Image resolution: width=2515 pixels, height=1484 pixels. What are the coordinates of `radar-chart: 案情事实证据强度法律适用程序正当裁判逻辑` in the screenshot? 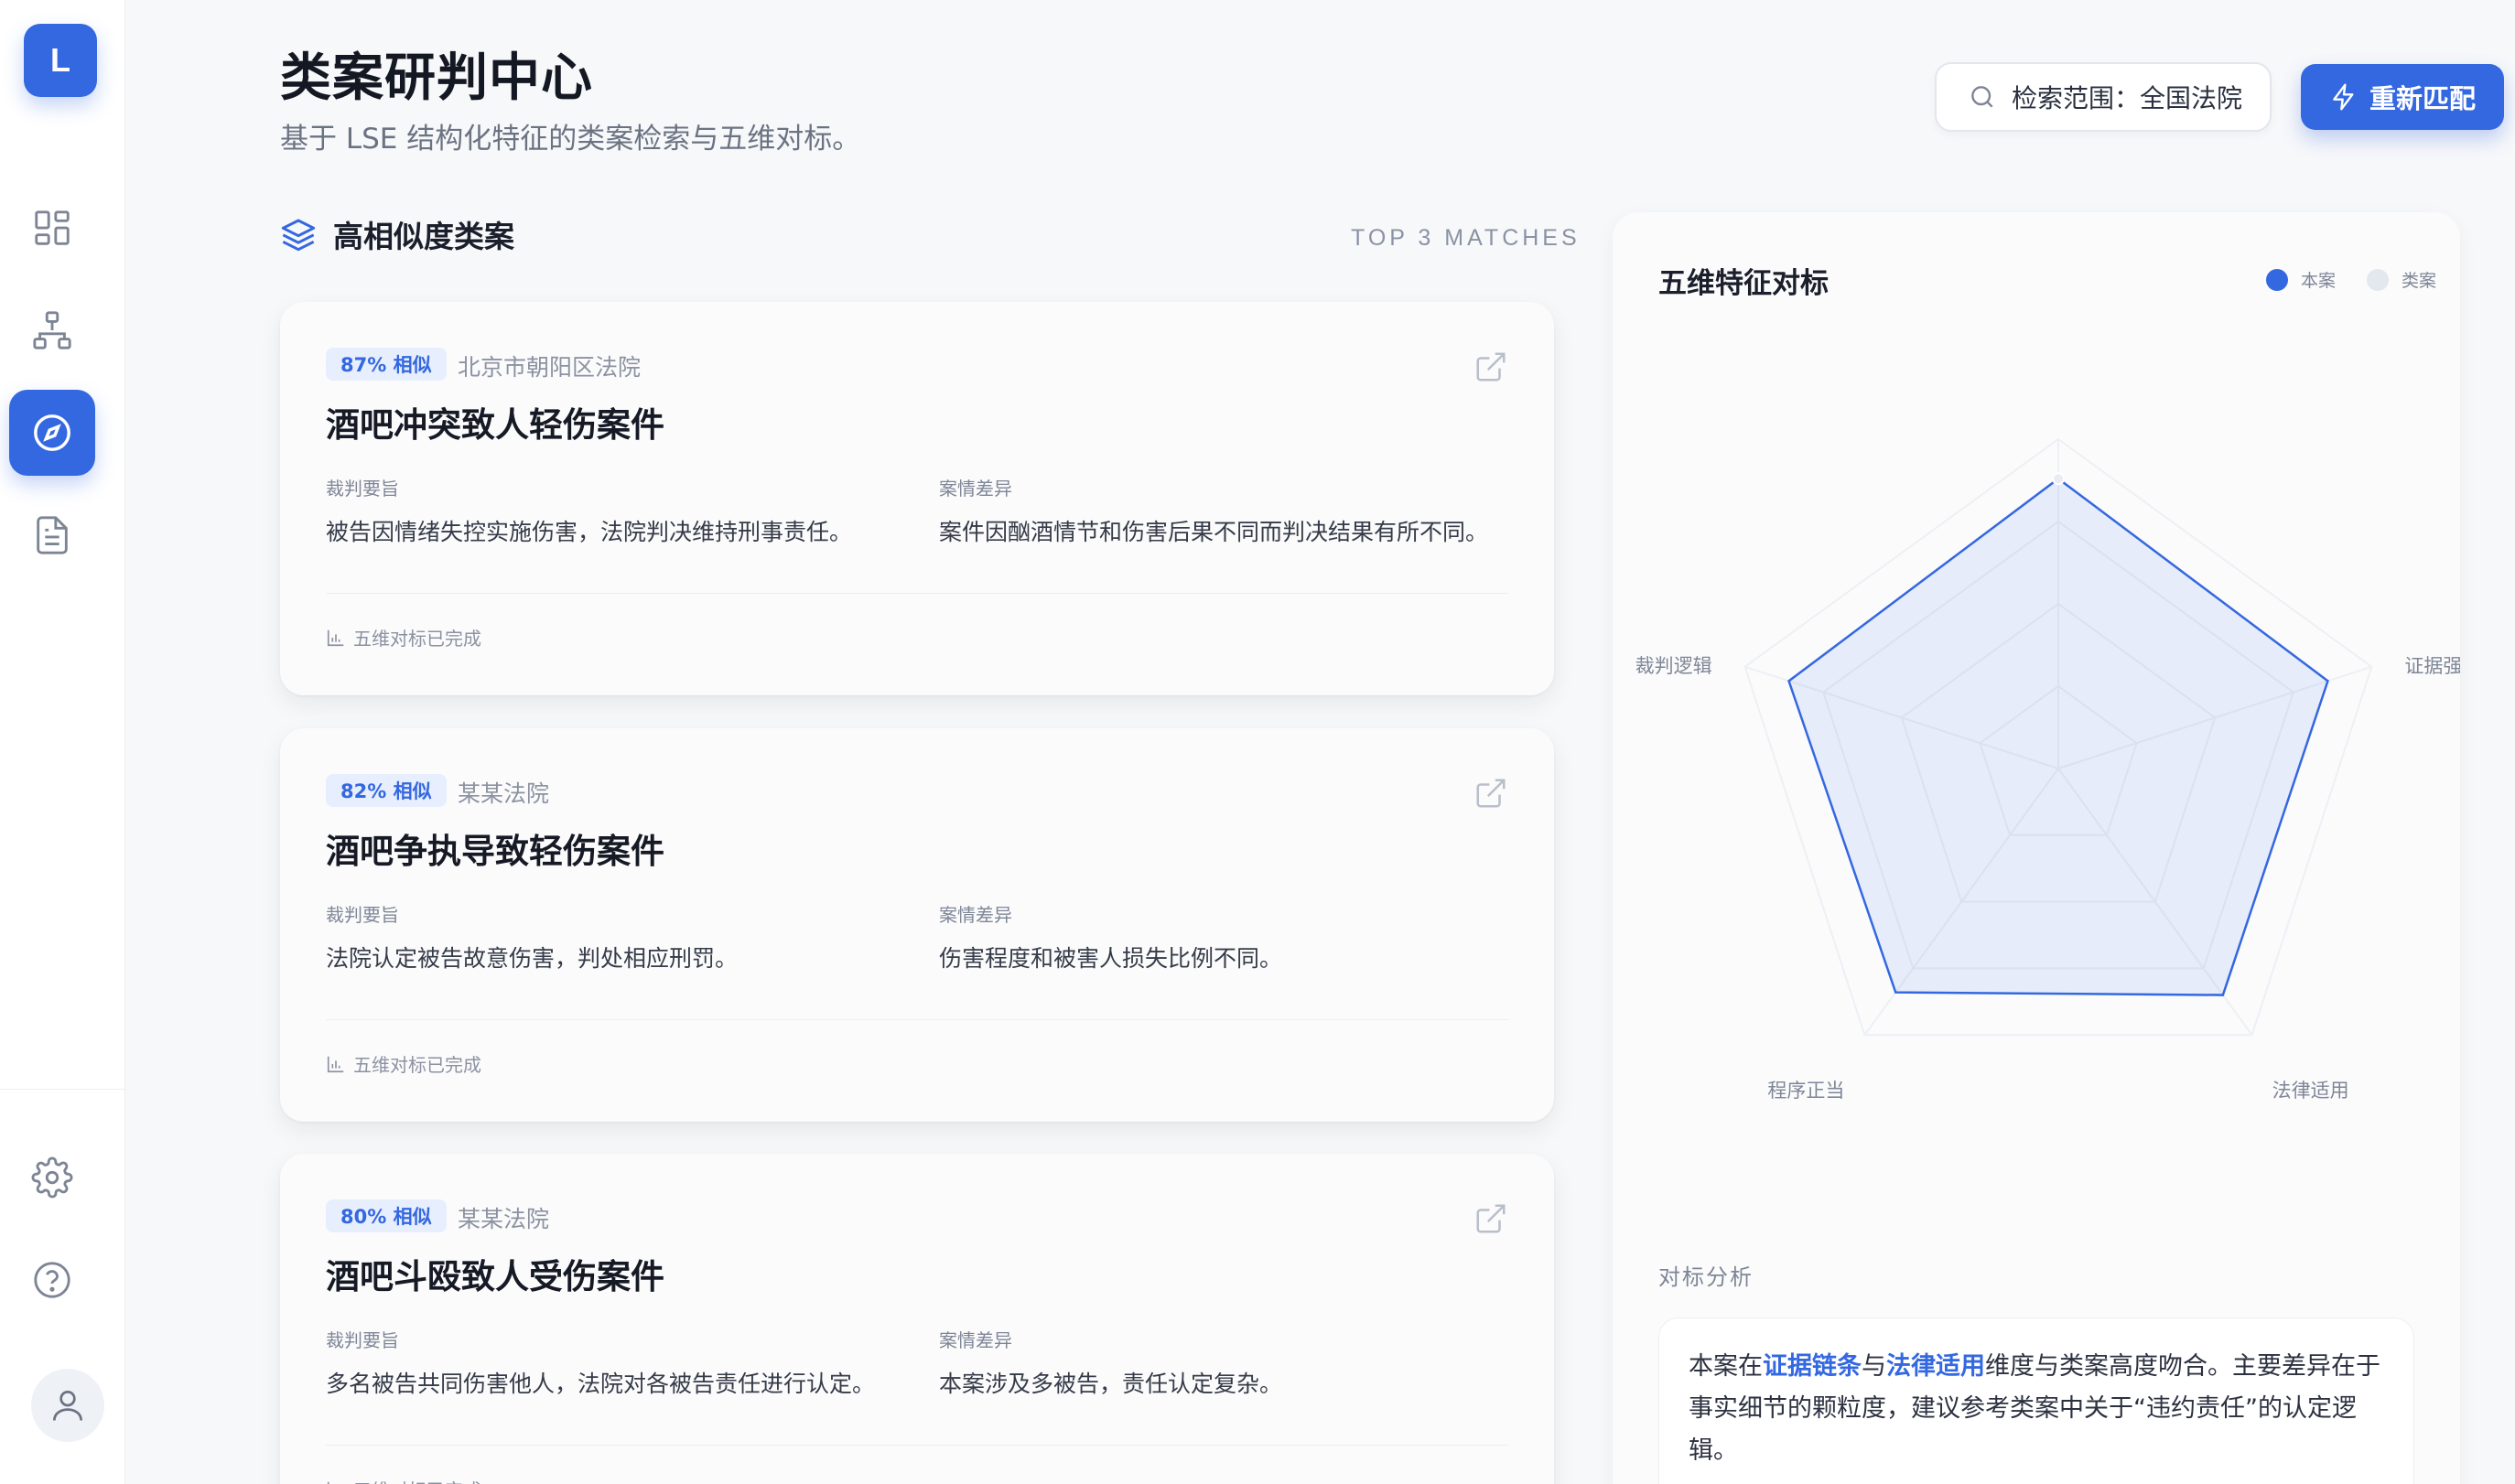 It's located at (2047, 769).